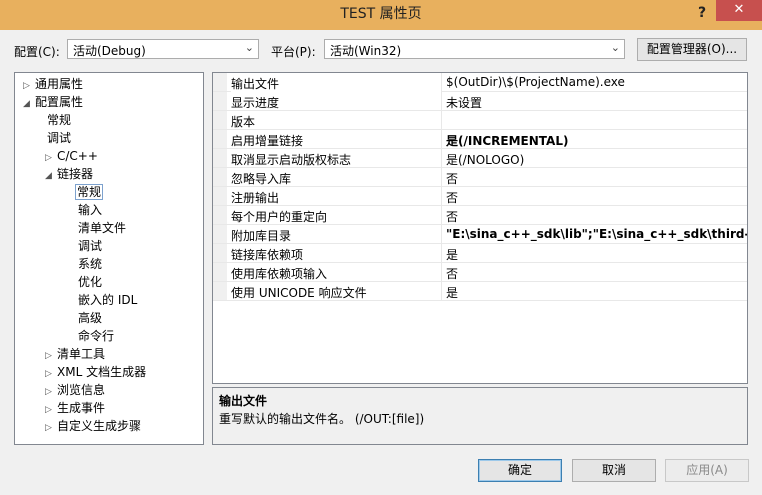  What do you see at coordinates (366, 51) in the screenshot?
I see `platform-value: 活动(Win32)` at bounding box center [366, 51].